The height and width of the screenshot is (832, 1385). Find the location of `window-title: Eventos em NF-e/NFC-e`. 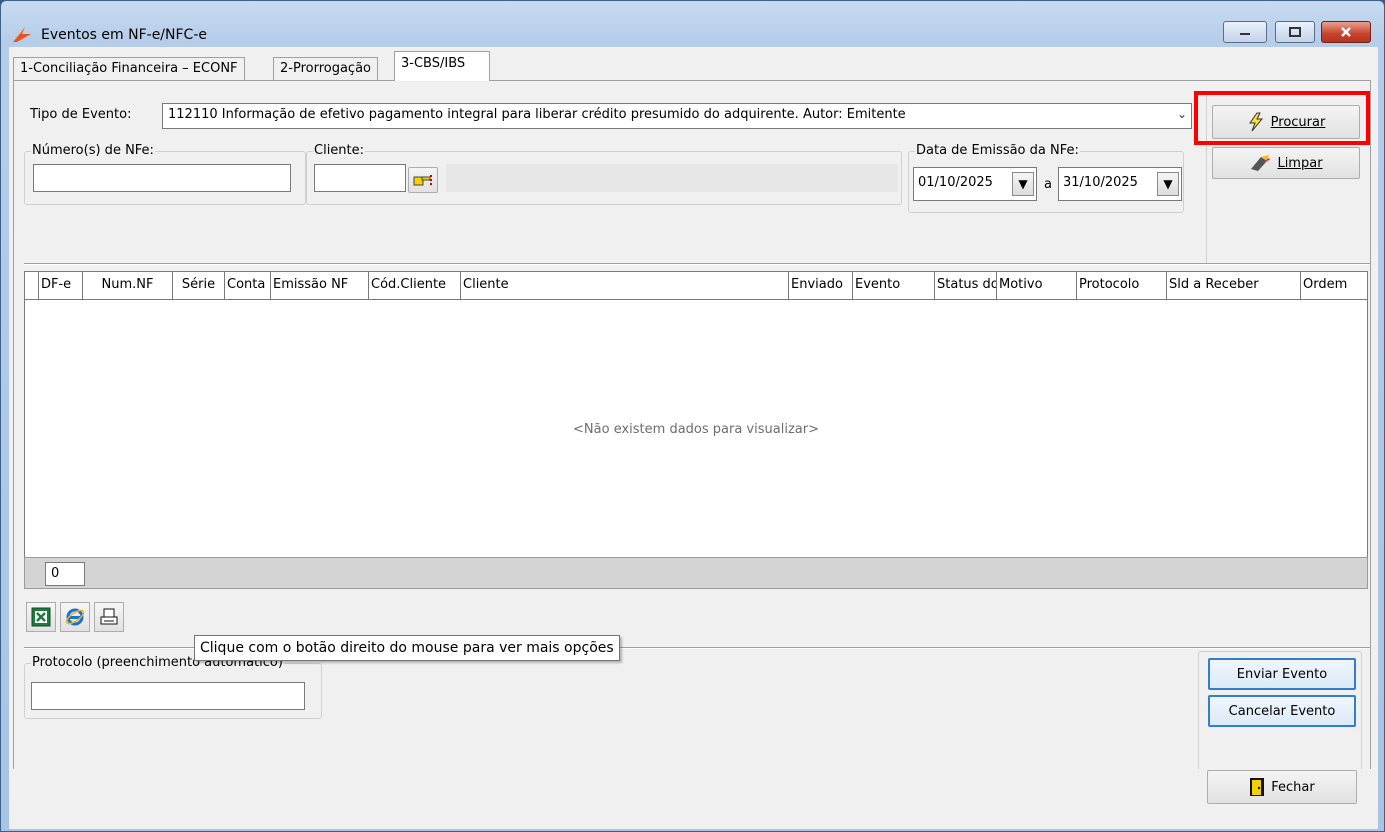

window-title: Eventos em NF-e/NFC-e is located at coordinates (124, 35).